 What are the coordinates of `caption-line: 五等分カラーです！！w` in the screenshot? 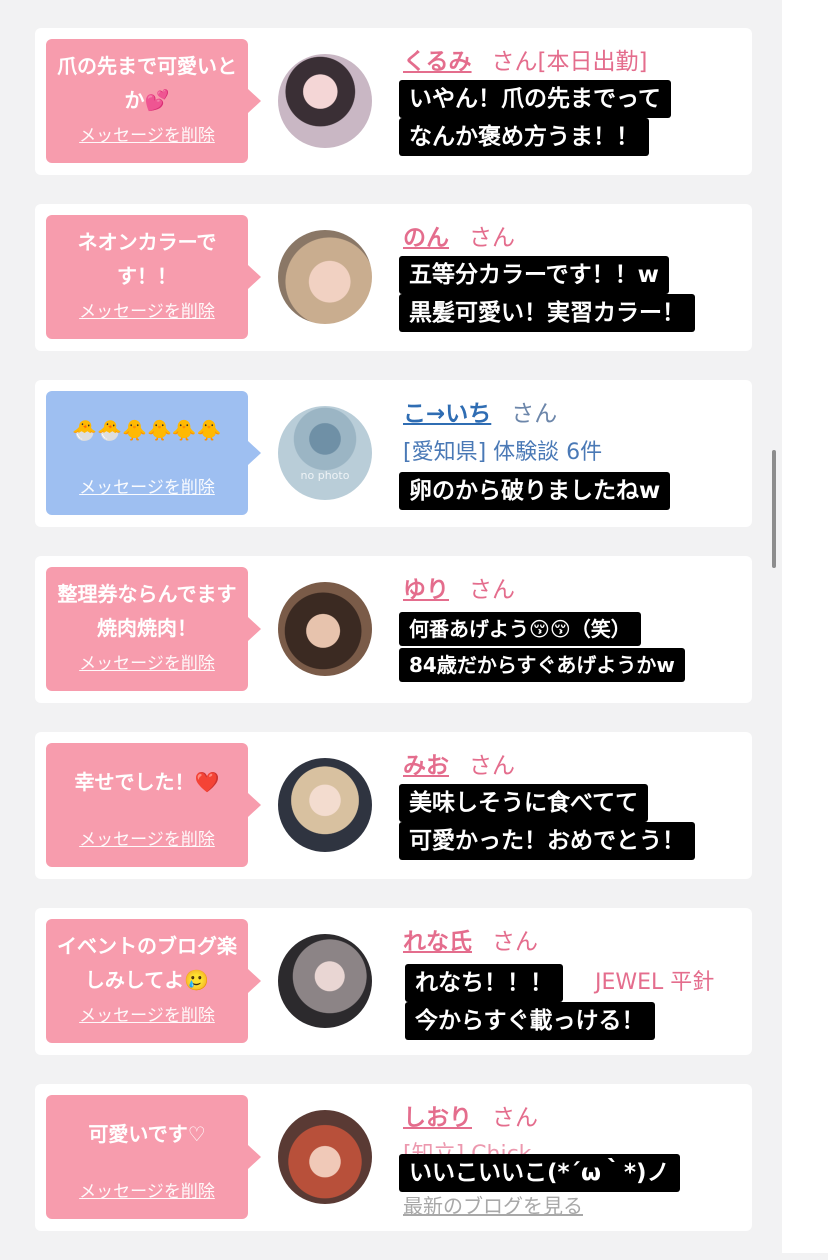 It's located at (534, 275).